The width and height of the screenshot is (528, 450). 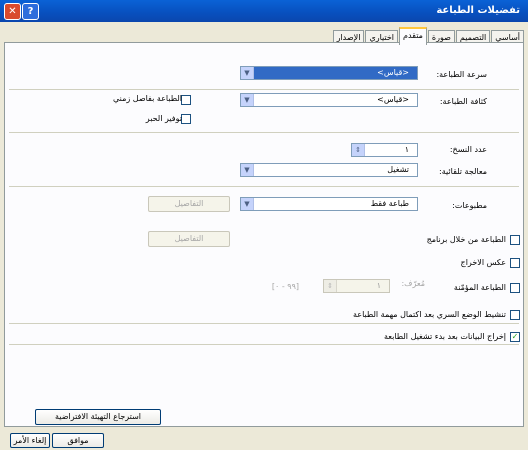 I want to click on ink-save-label: توفير الحبر, so click(x=163, y=118).